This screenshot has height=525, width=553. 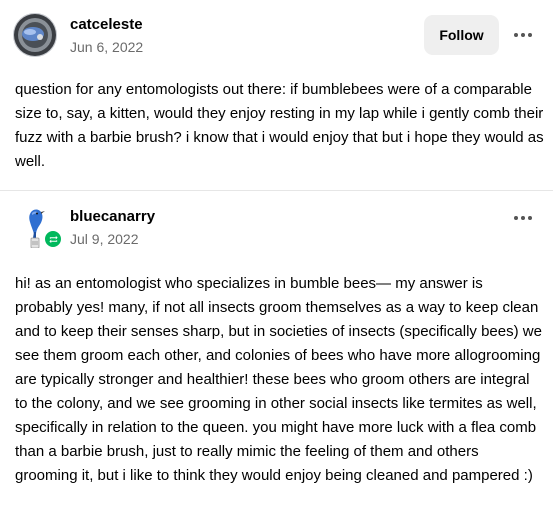 What do you see at coordinates (53, 239) in the screenshot?
I see `reblog-icon` at bounding box center [53, 239].